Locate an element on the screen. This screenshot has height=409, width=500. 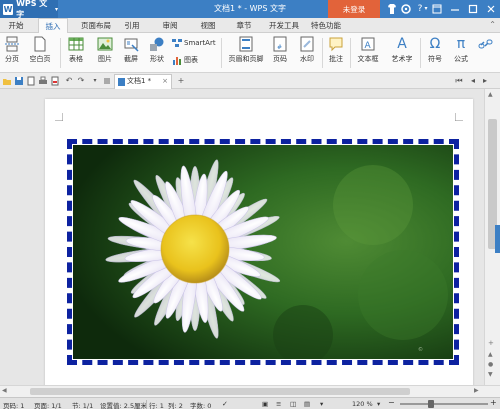
scroll-left-icon: ◀ is located at coordinates (4, 390).